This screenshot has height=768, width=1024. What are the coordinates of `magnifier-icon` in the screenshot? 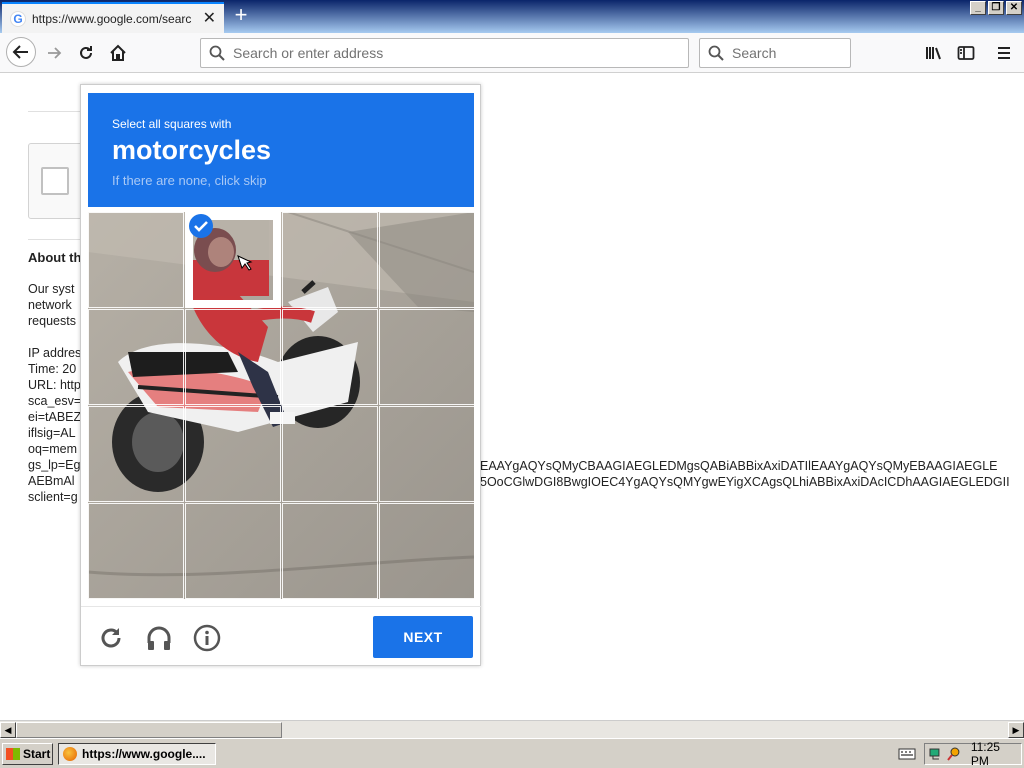 It's located at (954, 754).